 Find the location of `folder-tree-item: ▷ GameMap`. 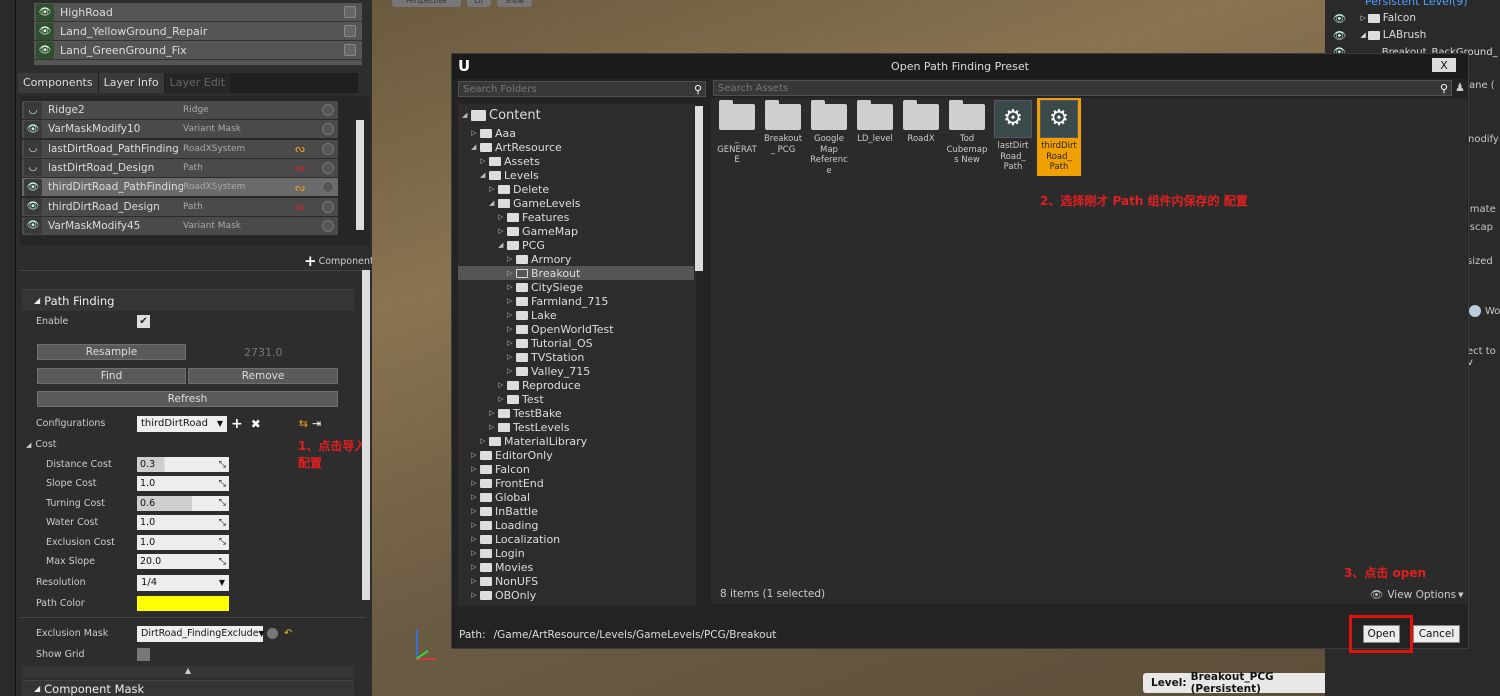

folder-tree-item: ▷ GameMap is located at coordinates (538, 231).